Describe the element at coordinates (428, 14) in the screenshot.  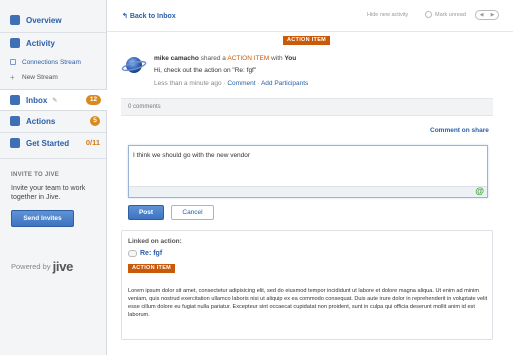
I see `mark-unread-checkbox` at that location.